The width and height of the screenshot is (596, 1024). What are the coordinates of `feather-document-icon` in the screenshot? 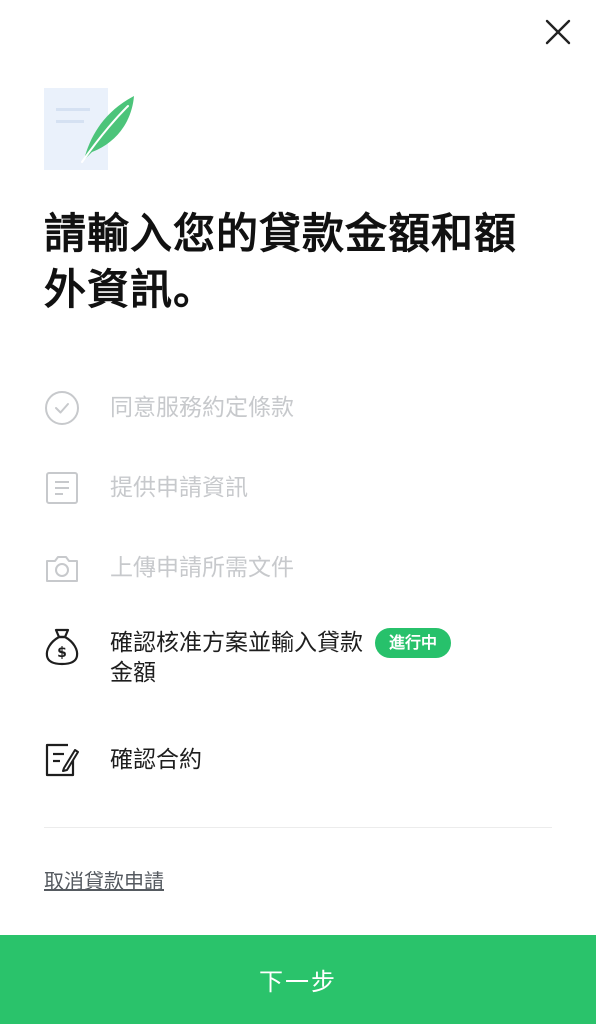 It's located at (89, 129).